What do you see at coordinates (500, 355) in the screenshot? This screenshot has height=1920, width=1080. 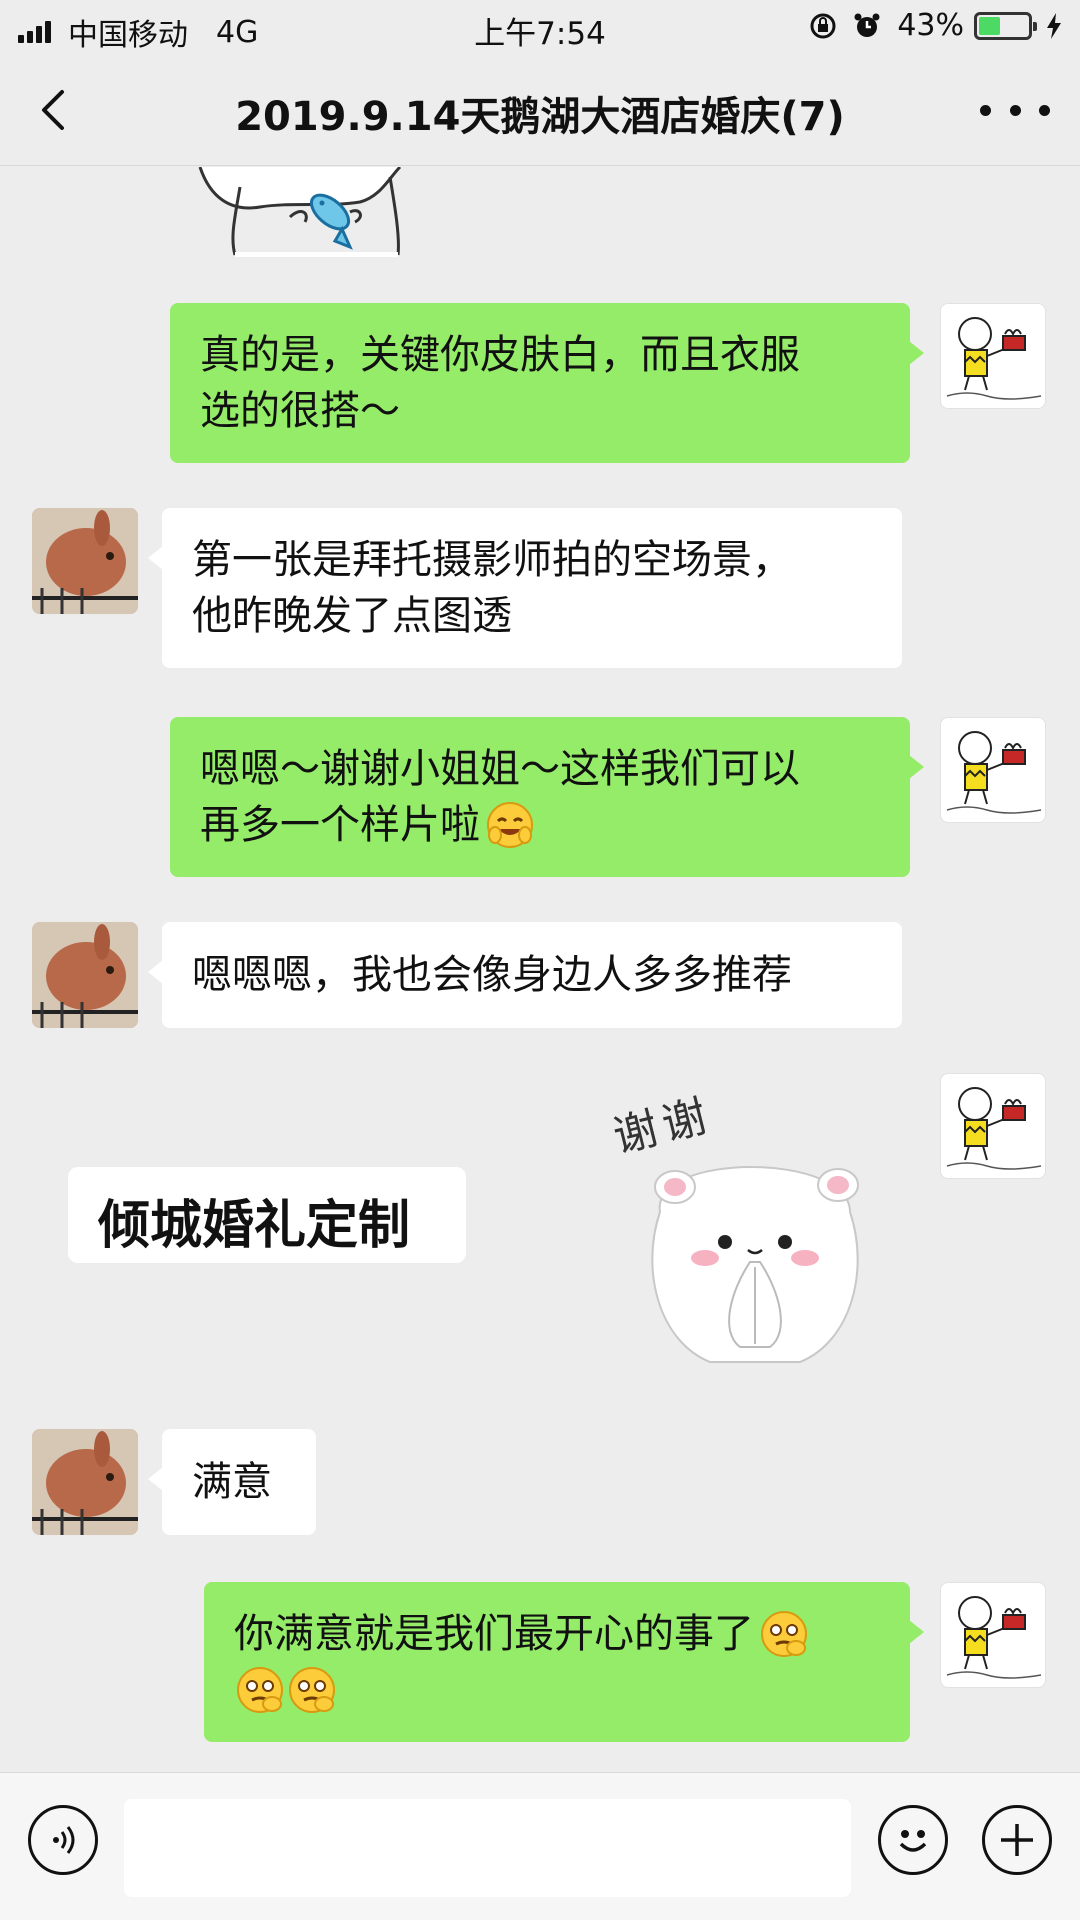 I see `message-text: 真的是，关键你皮肤白，而且衣服` at bounding box center [500, 355].